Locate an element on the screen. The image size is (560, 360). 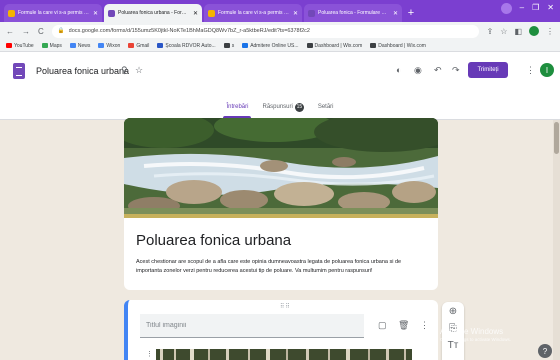
forms-logo-icon is located at coordinates (19, 71).